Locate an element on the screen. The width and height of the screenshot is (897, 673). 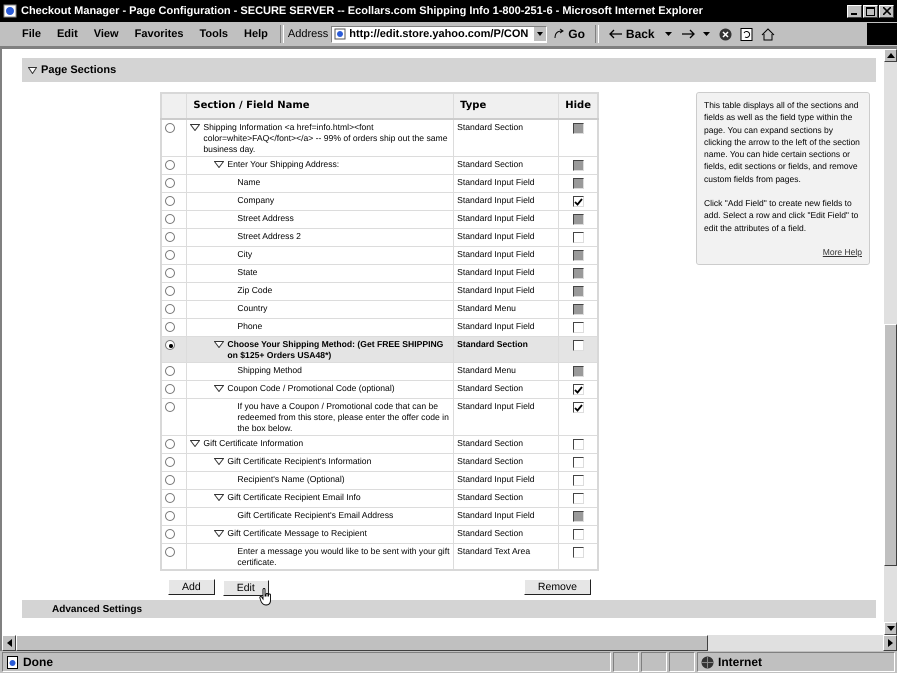
field-name: Gift Certificate Message to Recipient is located at coordinates (297, 533).